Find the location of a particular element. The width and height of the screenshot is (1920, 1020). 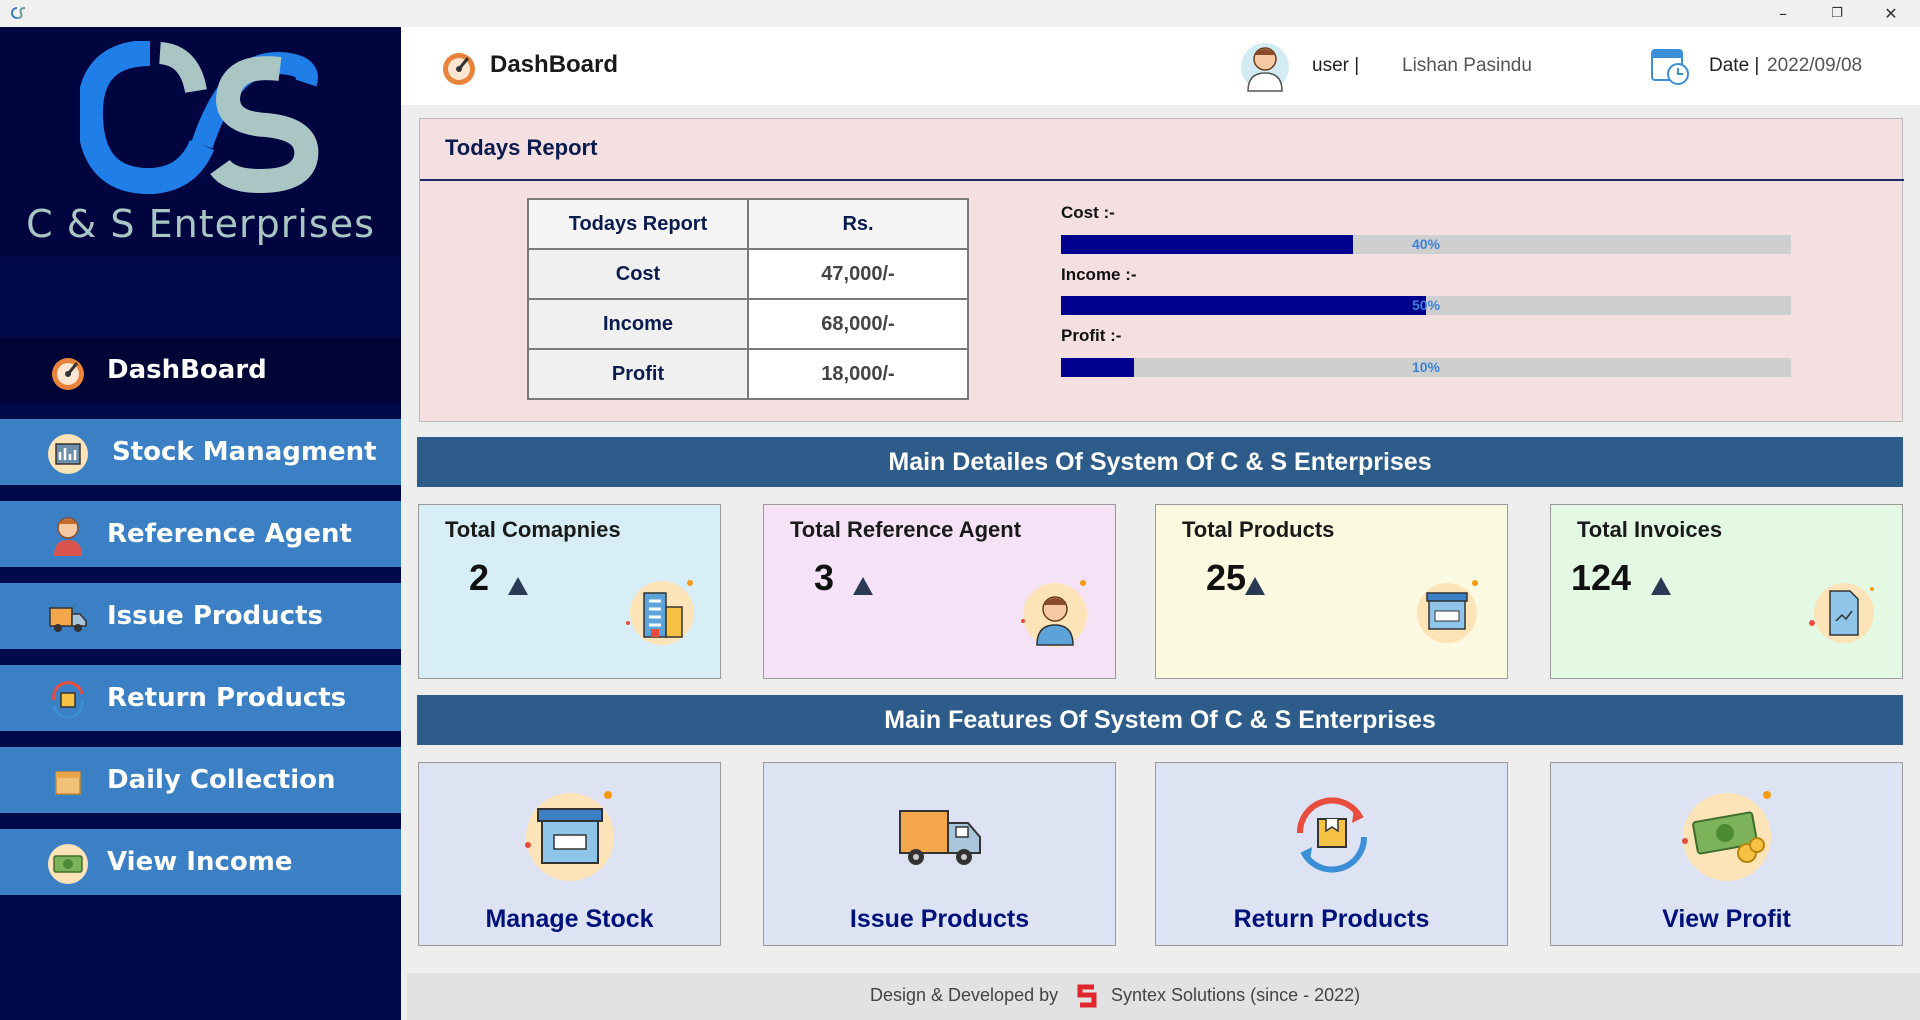

date-label: Date | is located at coordinates (1734, 65).